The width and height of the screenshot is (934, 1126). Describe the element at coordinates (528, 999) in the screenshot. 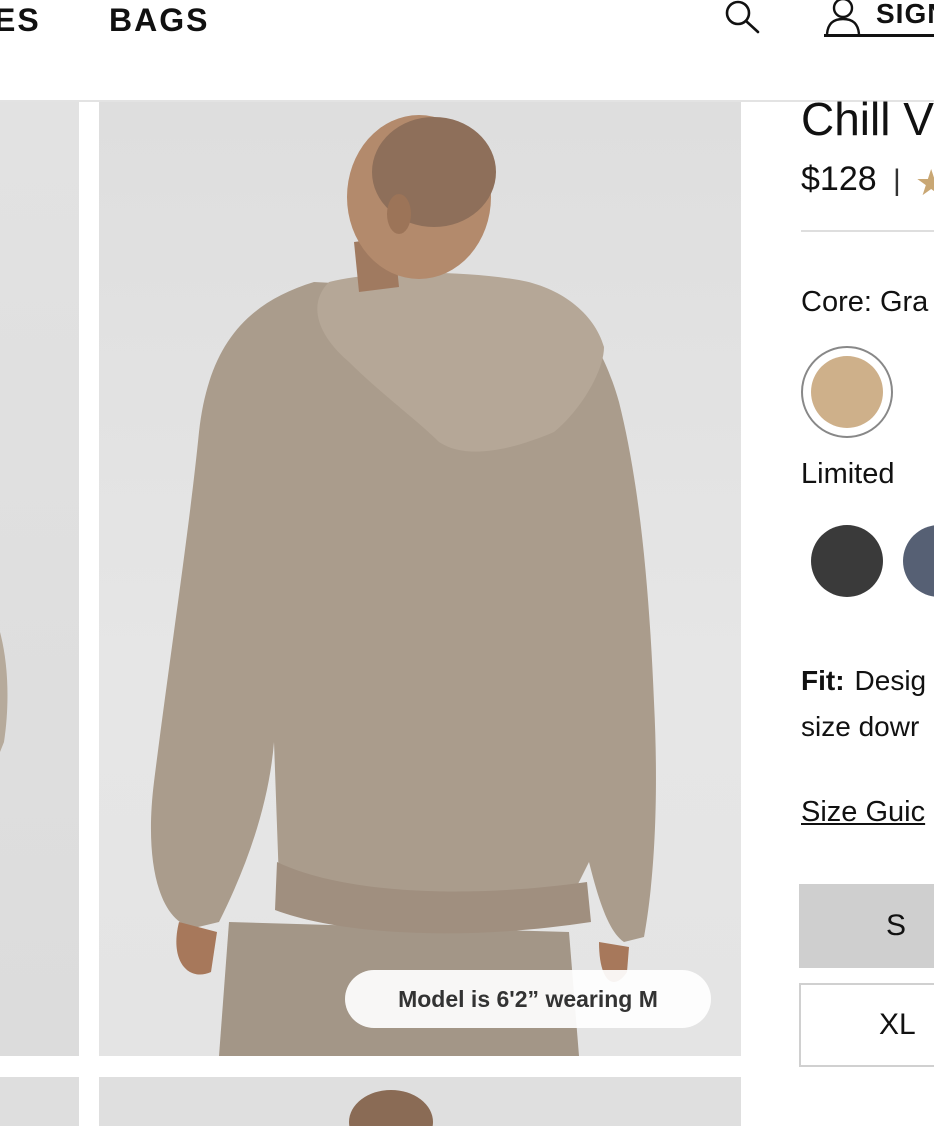

I see `model-size-caption: Model is 6'2” wearing M` at that location.